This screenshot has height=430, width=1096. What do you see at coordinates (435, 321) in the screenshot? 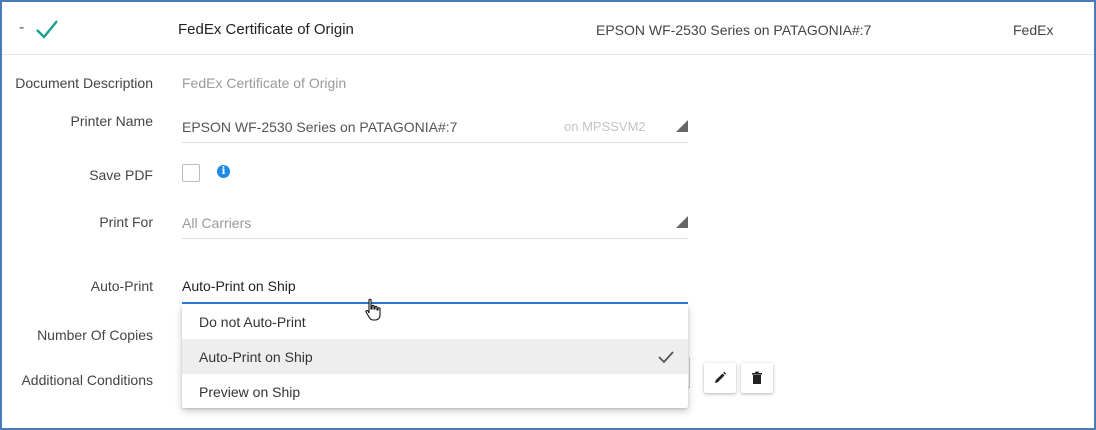
I see `option-do-not-auto-print: Do not Auto-Print` at bounding box center [435, 321].